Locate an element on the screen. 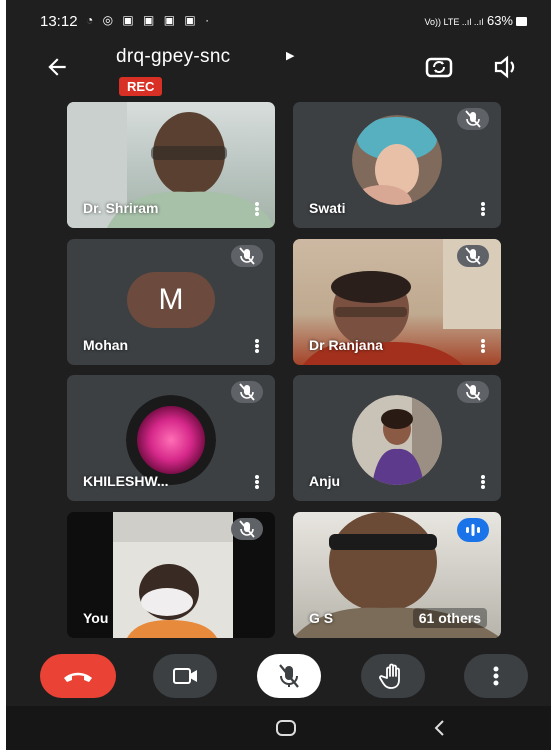  notification-icons: ◔ ◎ ▣ ▣ ▣ ▣ · is located at coordinates (149, 20).